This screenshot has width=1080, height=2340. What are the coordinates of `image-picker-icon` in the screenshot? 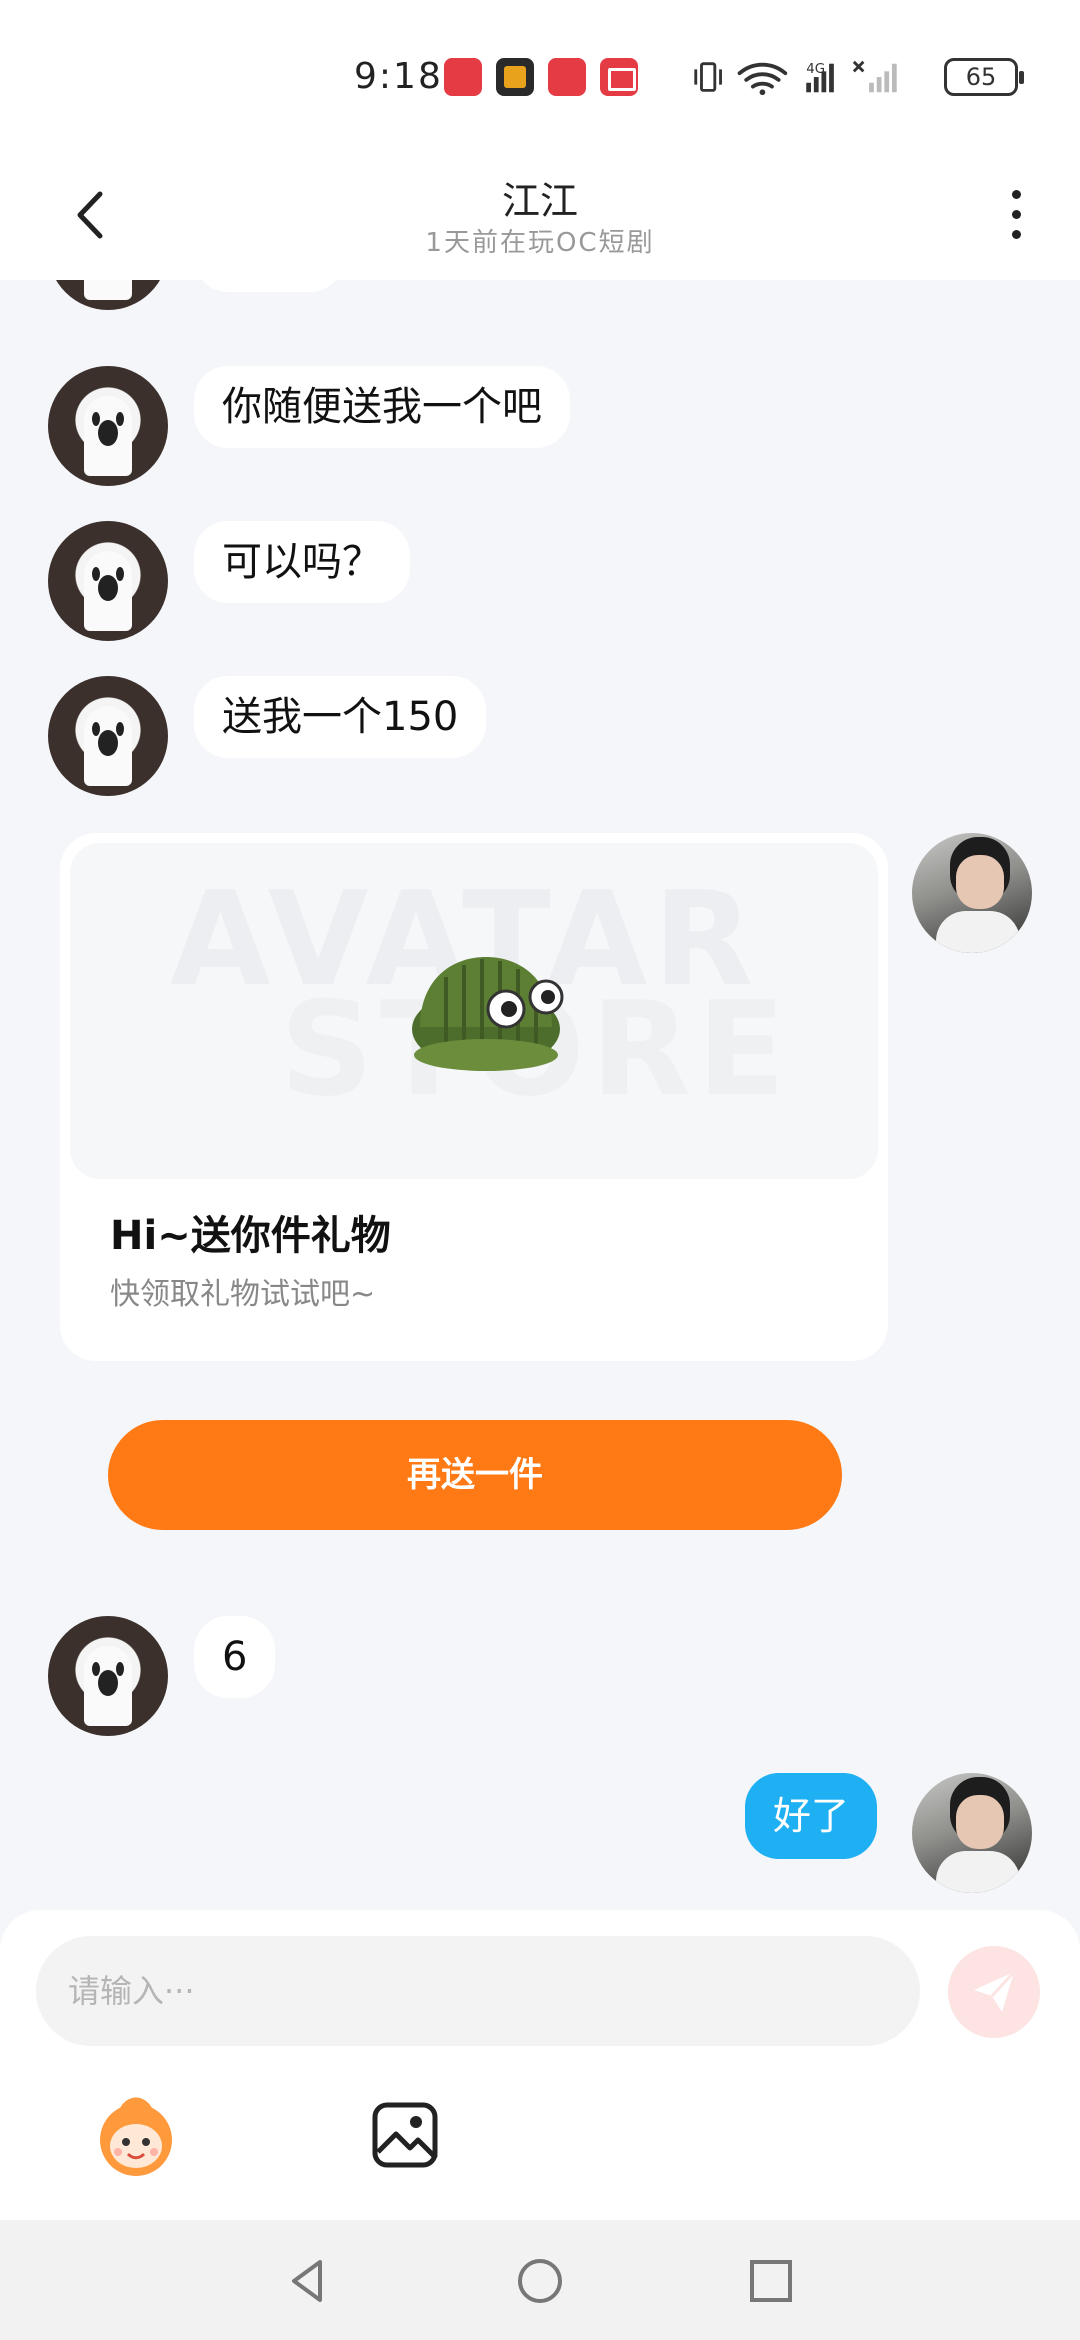 It's located at (405, 2135).